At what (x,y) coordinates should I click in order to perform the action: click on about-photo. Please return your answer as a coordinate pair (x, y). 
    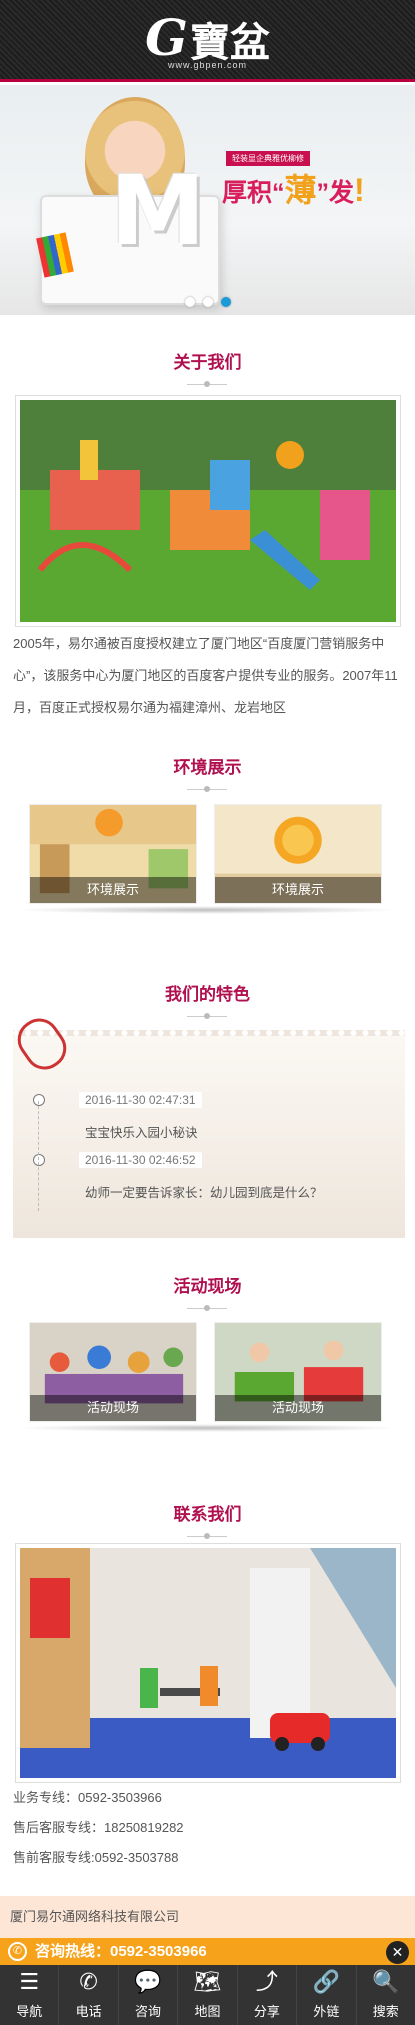
    Looking at the image, I should click on (208, 511).